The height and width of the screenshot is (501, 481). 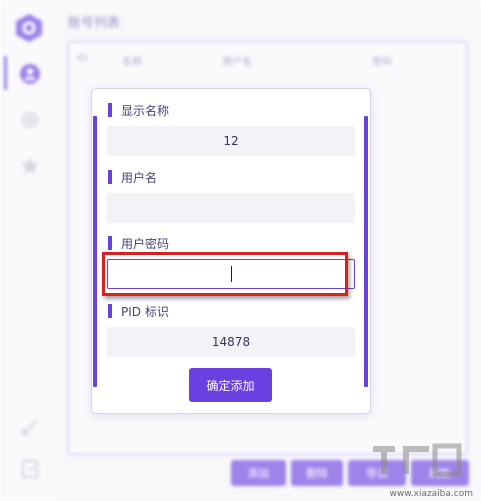 What do you see at coordinates (431, 494) in the screenshot?
I see `watermark-text: www.xiazaiba.com` at bounding box center [431, 494].